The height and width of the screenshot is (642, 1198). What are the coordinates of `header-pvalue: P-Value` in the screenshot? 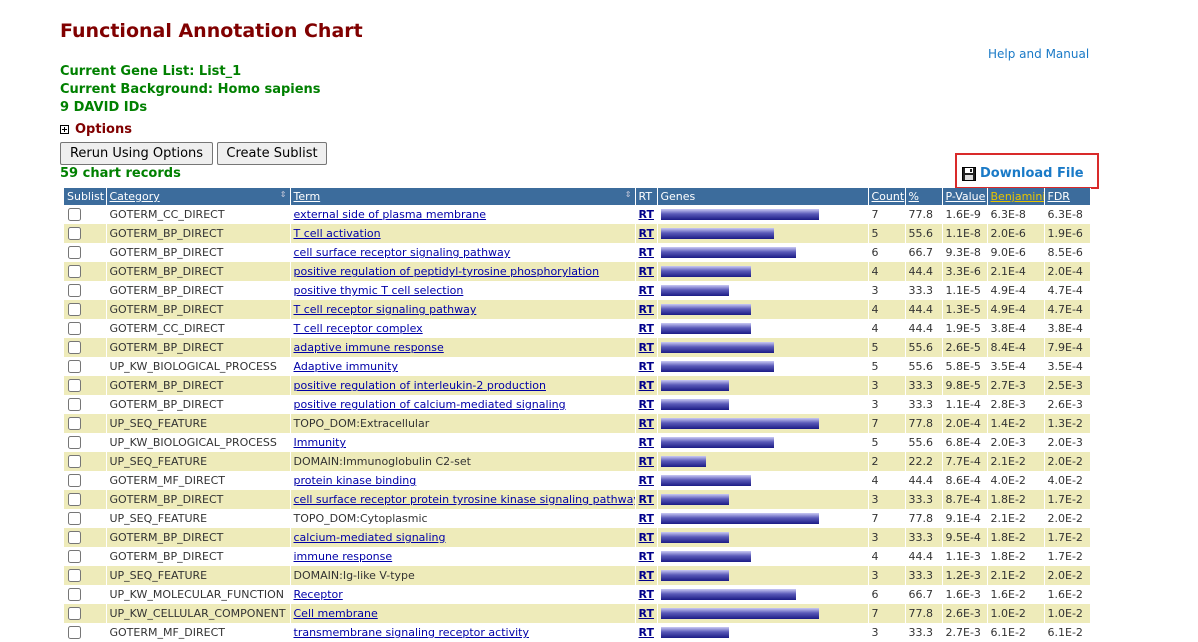 It's located at (965, 196).